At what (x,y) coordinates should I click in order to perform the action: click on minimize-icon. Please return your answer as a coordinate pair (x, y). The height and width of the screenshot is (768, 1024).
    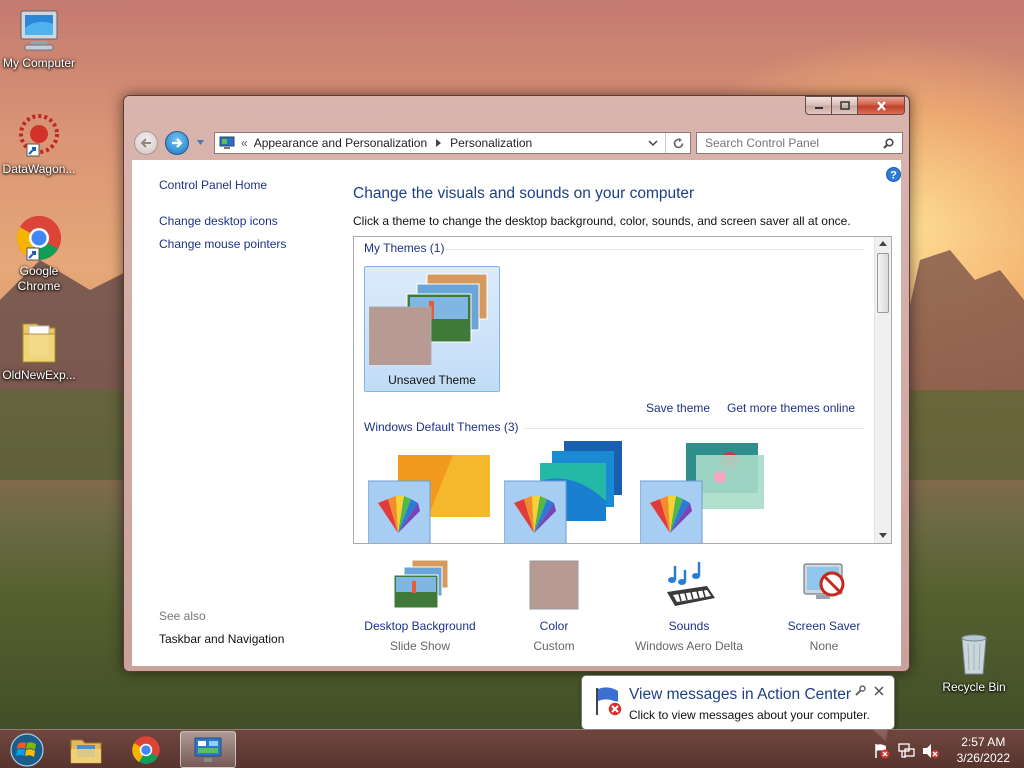
    Looking at the image, I should click on (818, 107).